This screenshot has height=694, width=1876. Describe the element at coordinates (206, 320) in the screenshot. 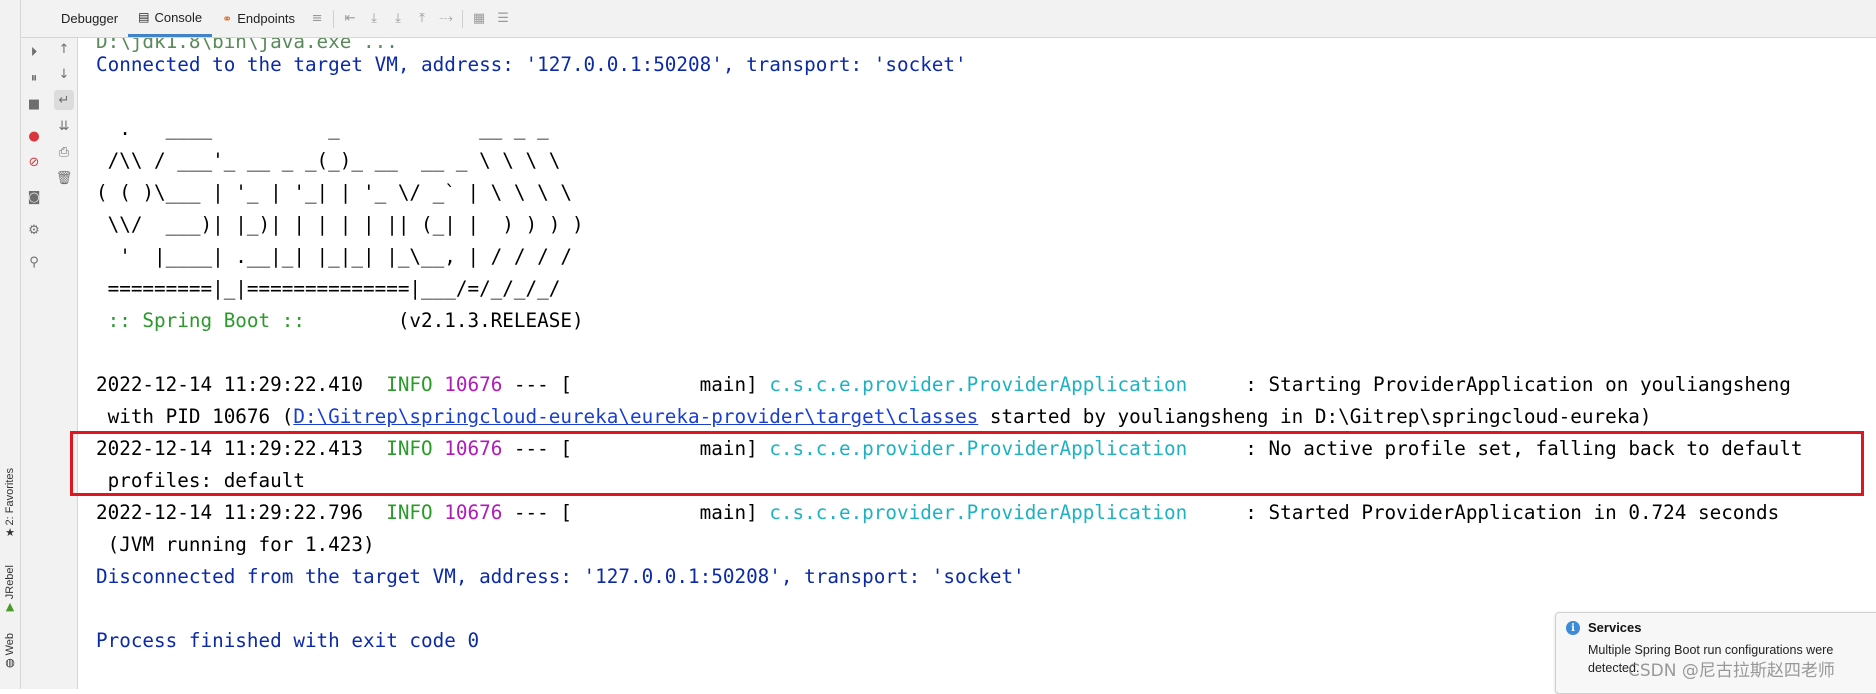

I see `spring-boot-label: :: Spring Boot ::` at that location.